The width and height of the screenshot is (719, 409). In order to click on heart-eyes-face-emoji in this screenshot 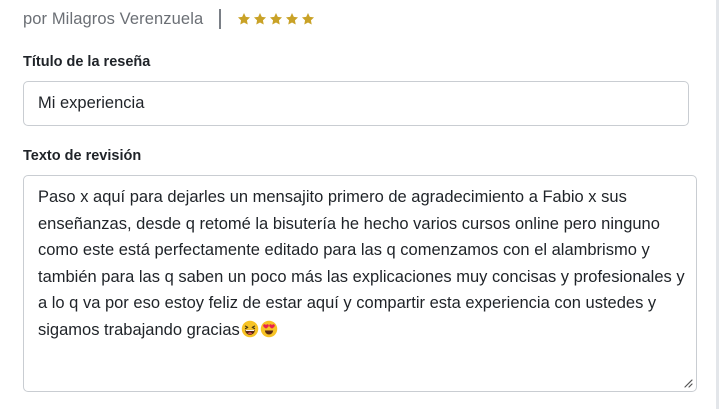, I will do `click(269, 329)`.